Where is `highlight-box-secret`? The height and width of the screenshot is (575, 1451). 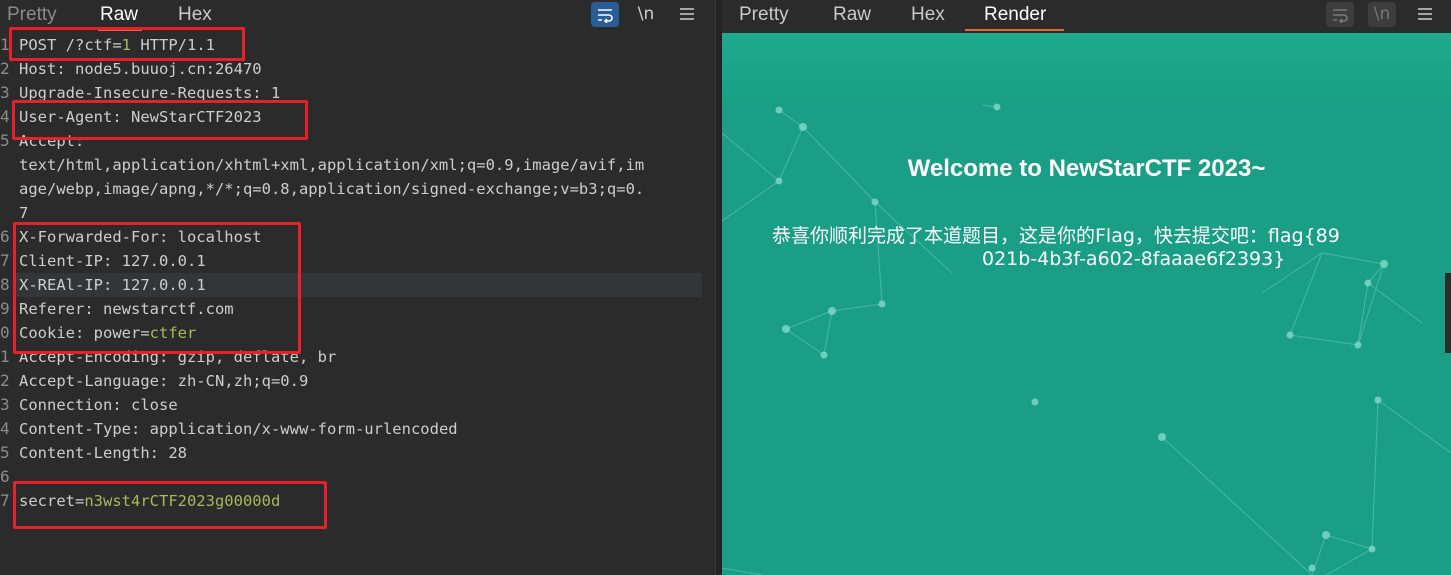
highlight-box-secret is located at coordinates (170, 505).